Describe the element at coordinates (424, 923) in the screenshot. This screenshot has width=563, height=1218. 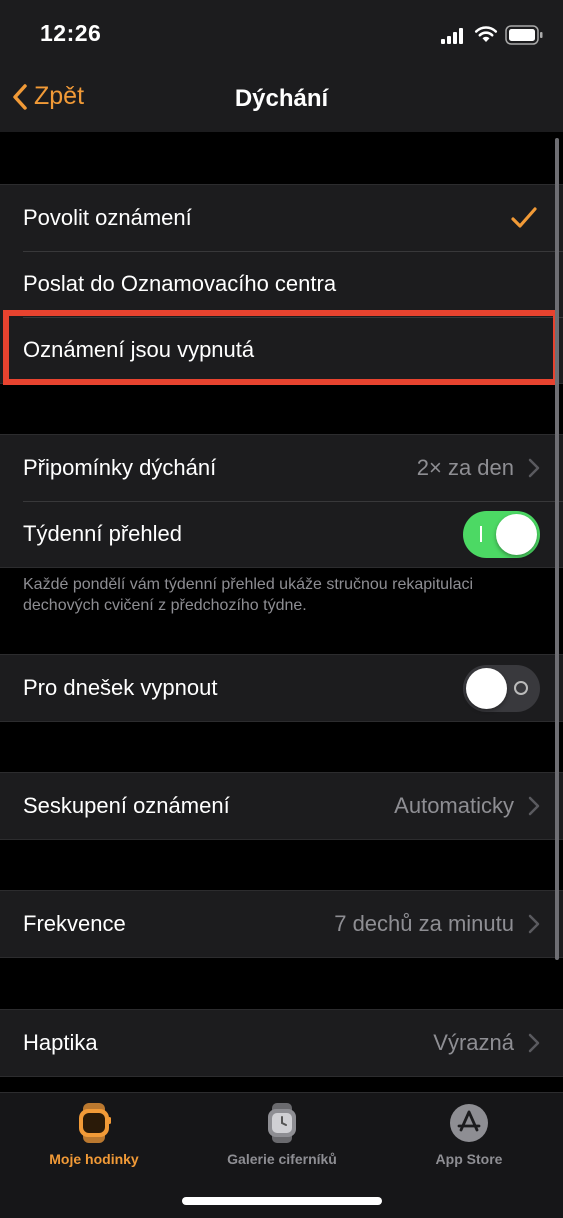
I see `frequency-value: 7 dechů za minutu` at that location.